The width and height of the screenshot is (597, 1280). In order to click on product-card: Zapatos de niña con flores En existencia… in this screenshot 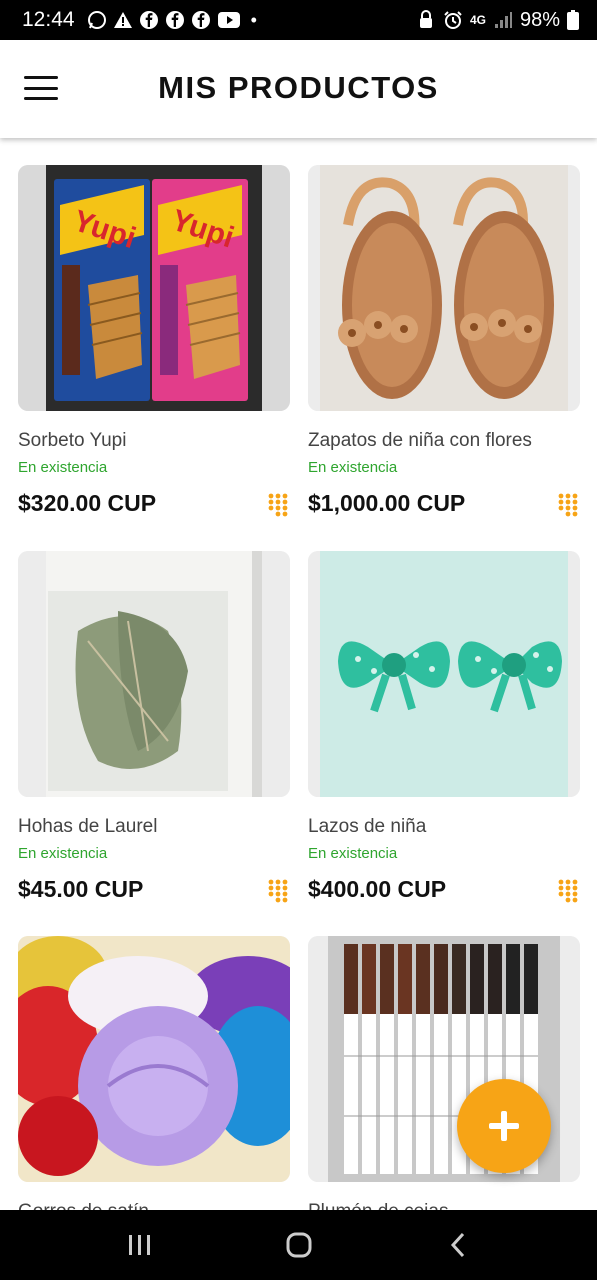, I will do `click(444, 345)`.